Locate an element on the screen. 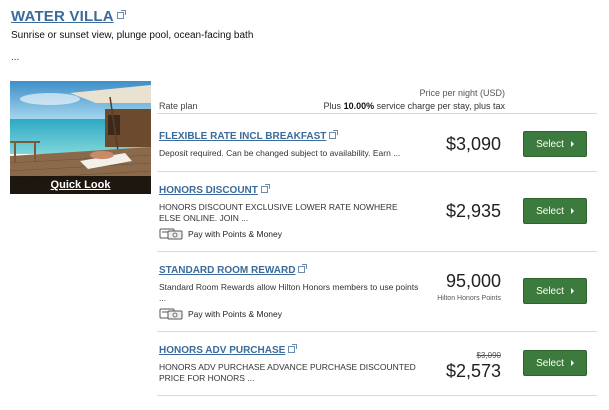  rate-price: $3,090 is located at coordinates (473, 144).